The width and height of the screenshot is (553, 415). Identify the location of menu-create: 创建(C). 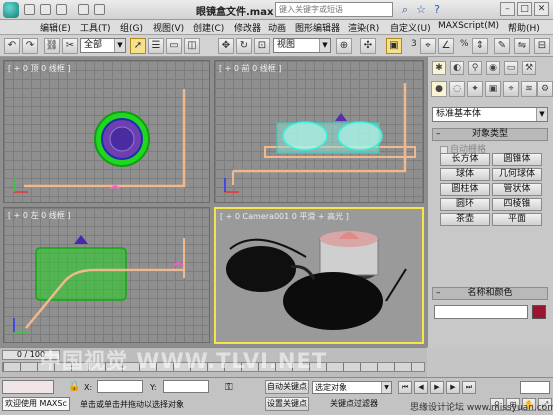
(208, 27).